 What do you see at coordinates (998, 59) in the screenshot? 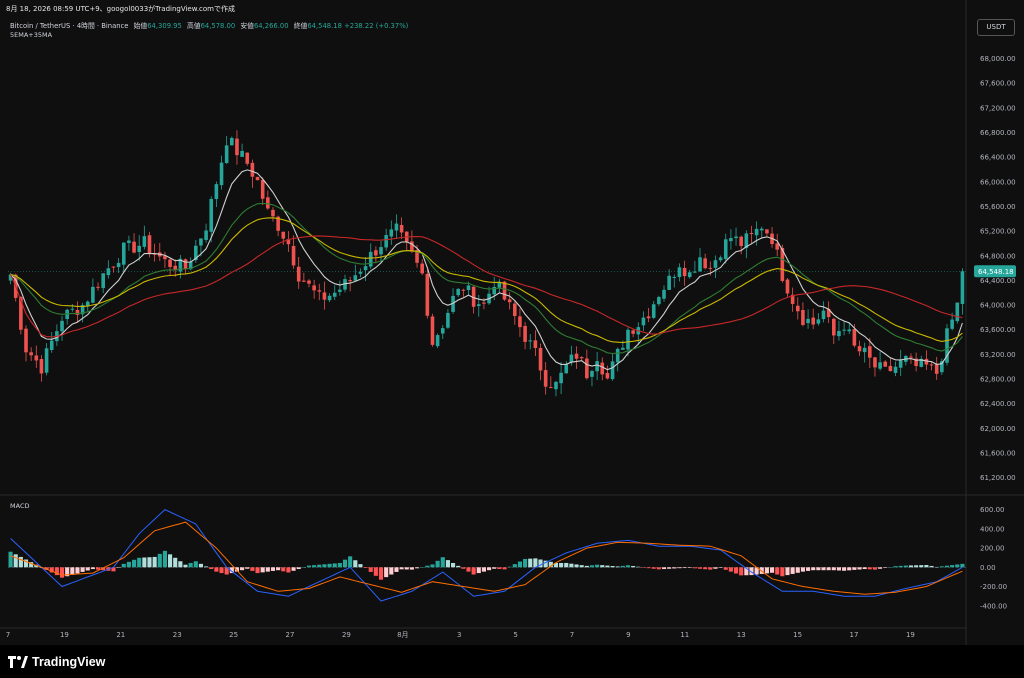
I see `price-tick-label: 68,000.00` at bounding box center [998, 59].